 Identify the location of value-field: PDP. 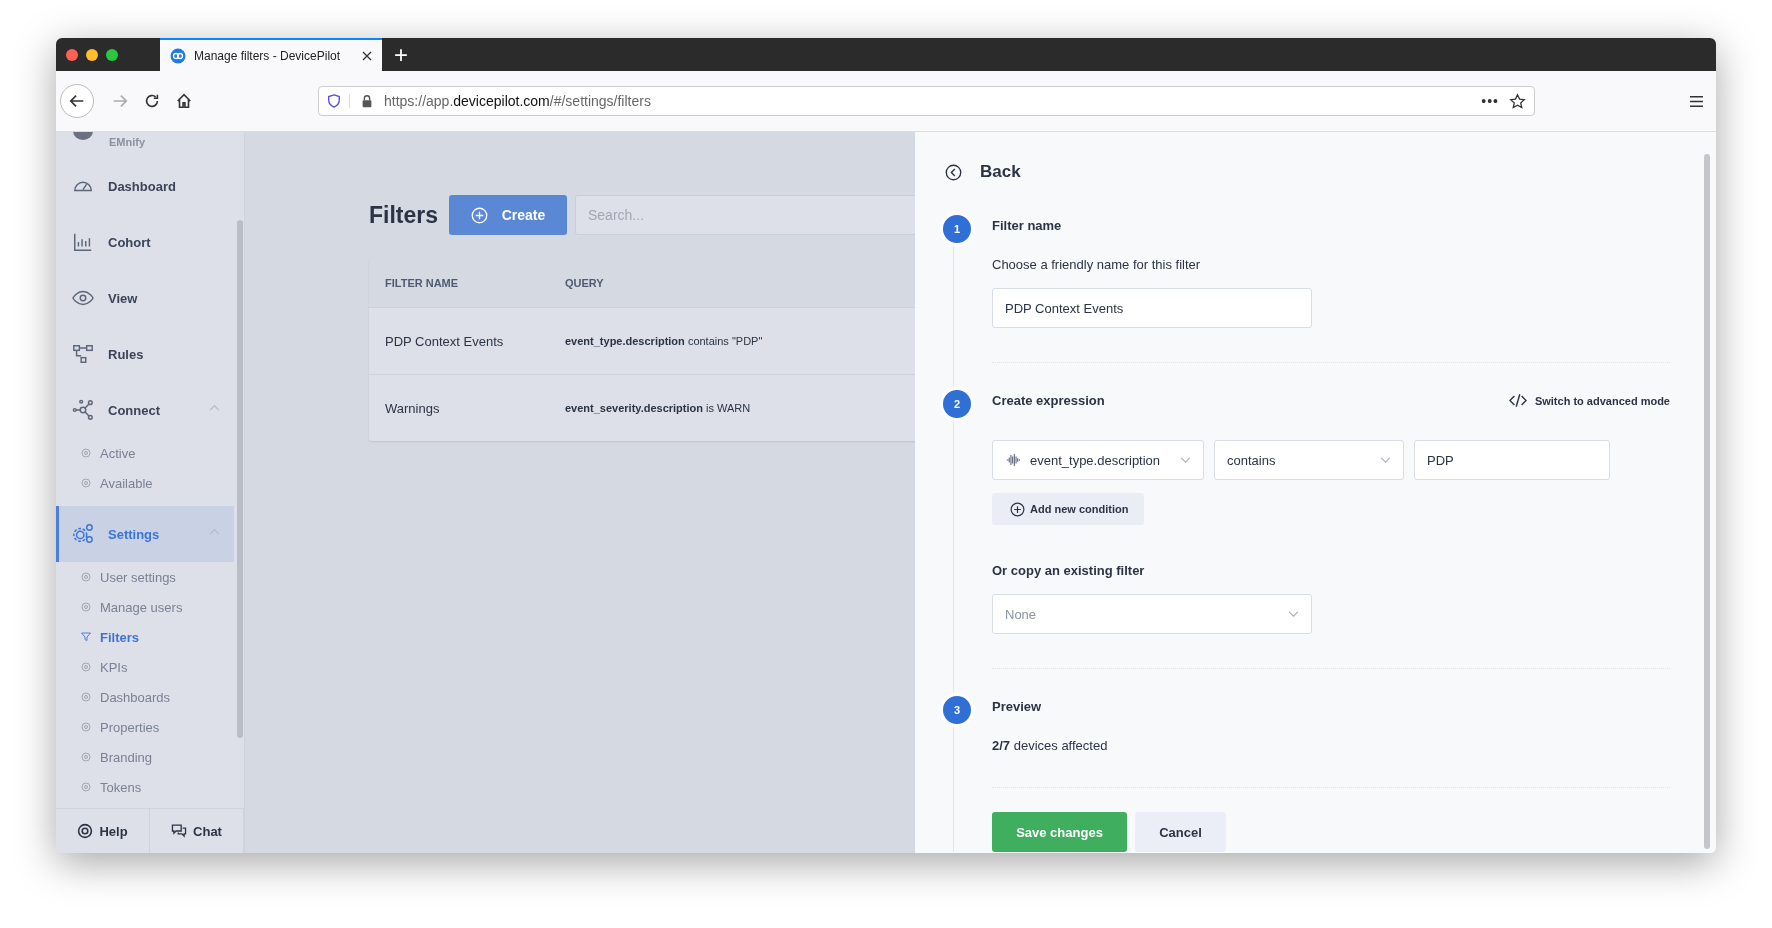
(1512, 460).